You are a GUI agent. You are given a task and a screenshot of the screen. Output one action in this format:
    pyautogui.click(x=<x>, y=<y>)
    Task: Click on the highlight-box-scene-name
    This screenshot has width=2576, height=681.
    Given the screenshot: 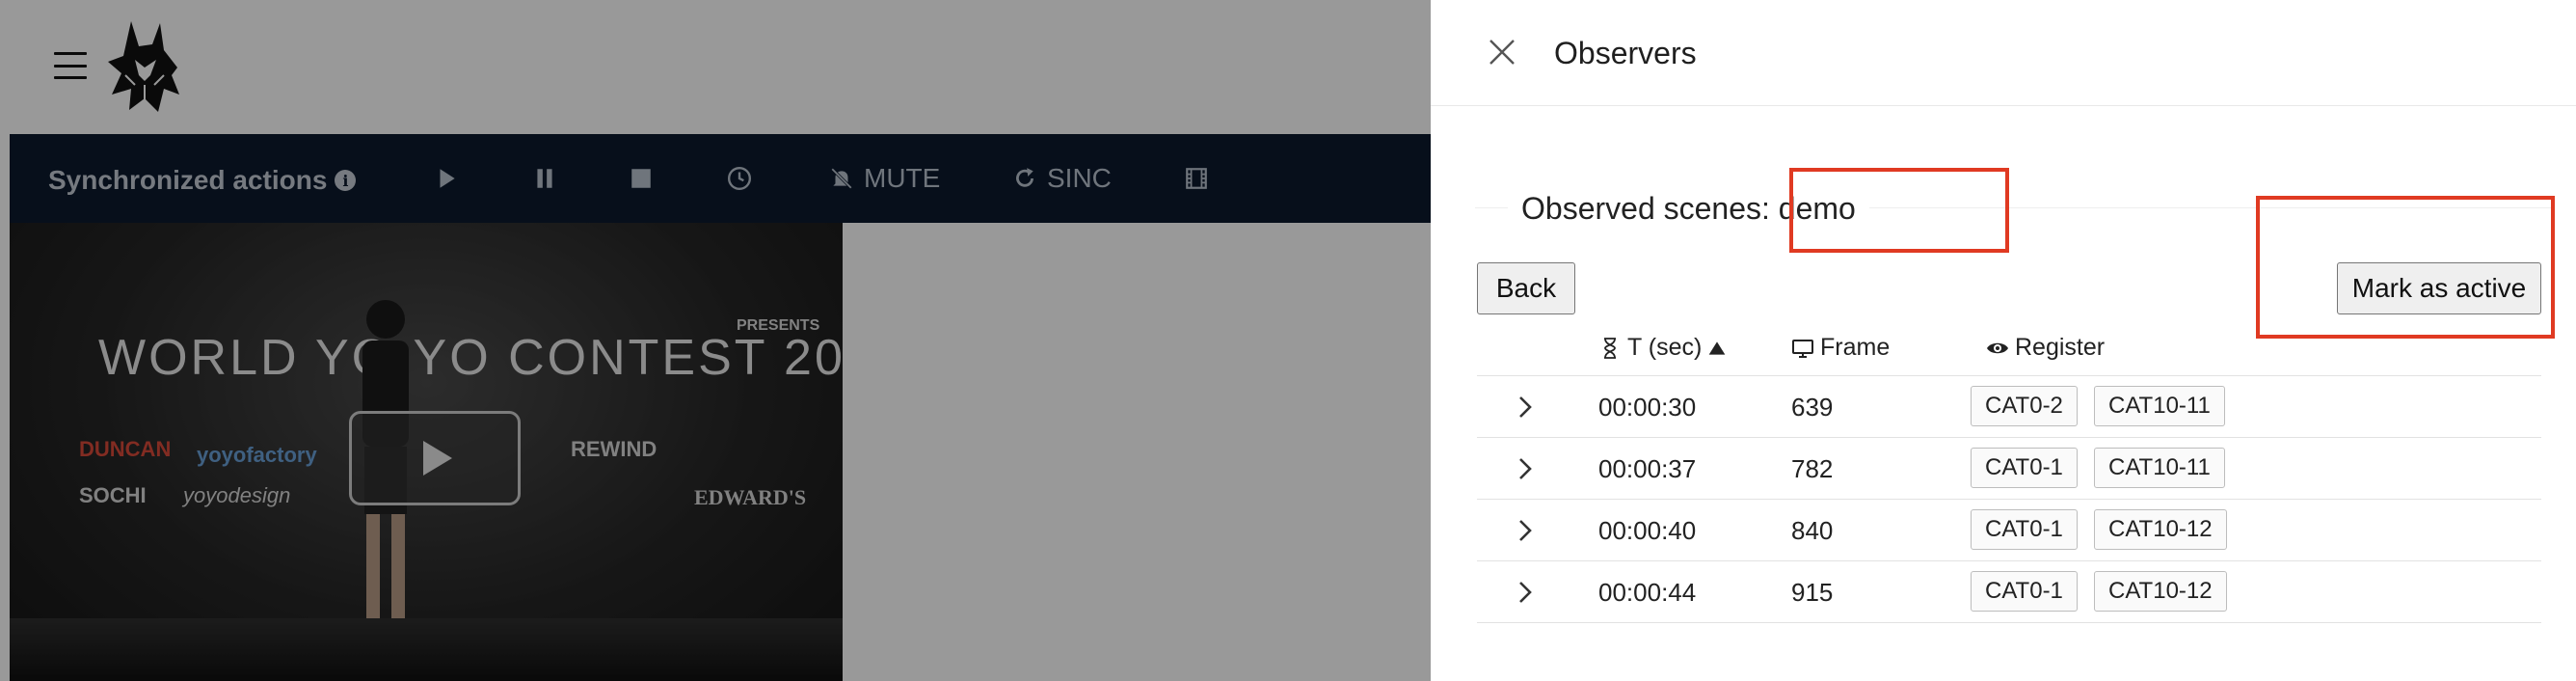 What is the action you would take?
    pyautogui.click(x=1899, y=210)
    